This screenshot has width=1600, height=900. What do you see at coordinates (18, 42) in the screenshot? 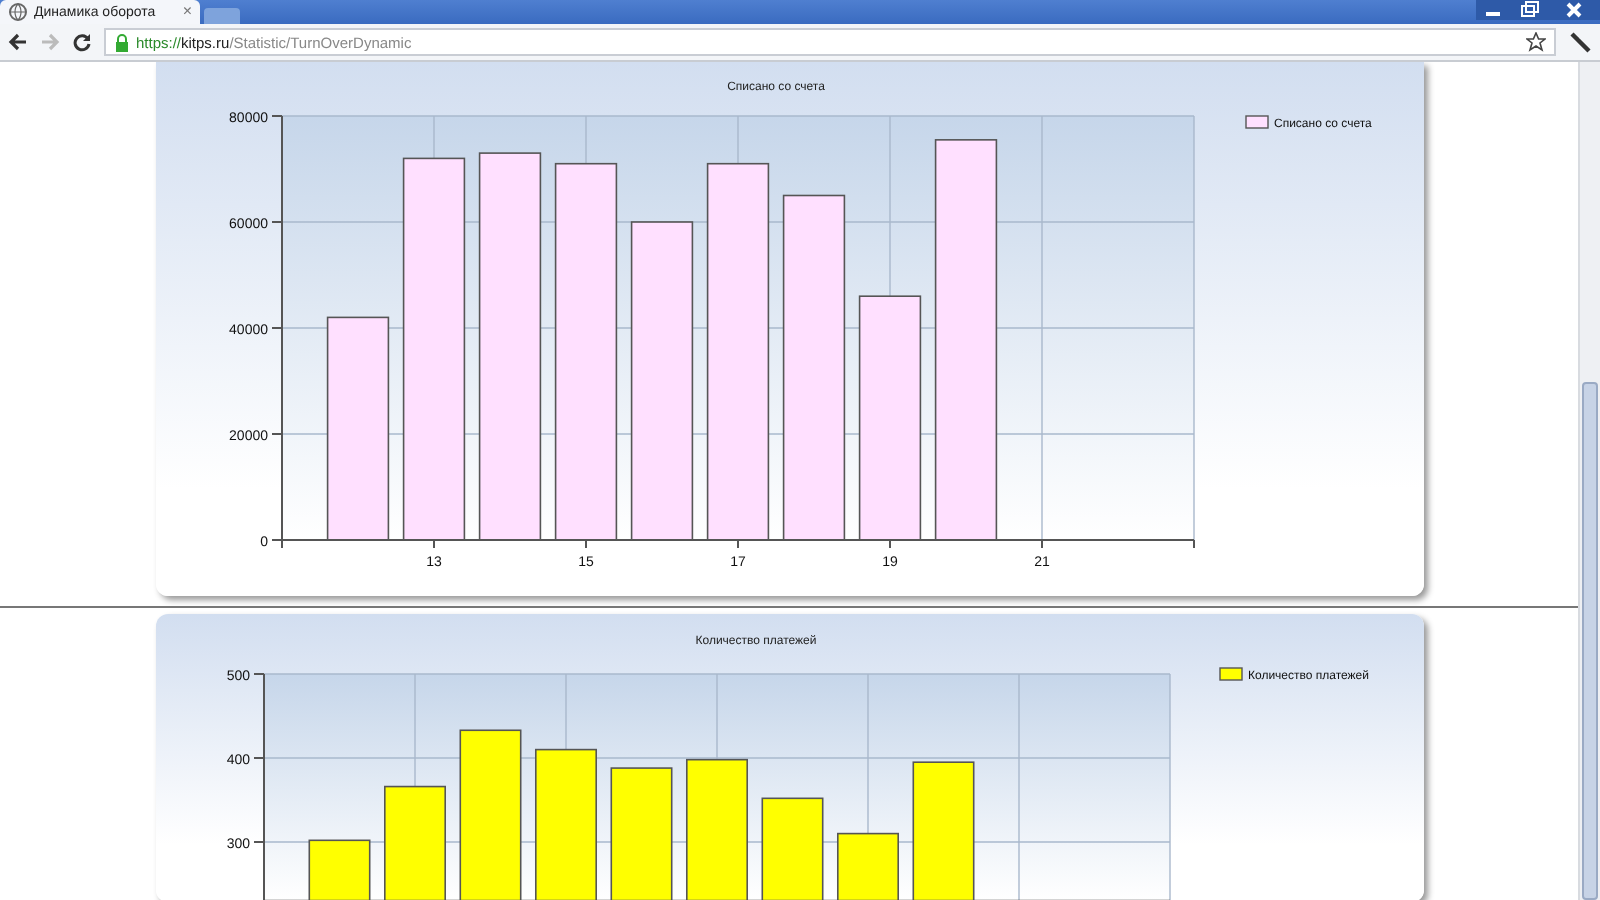
I see `back-arrow-icon` at bounding box center [18, 42].